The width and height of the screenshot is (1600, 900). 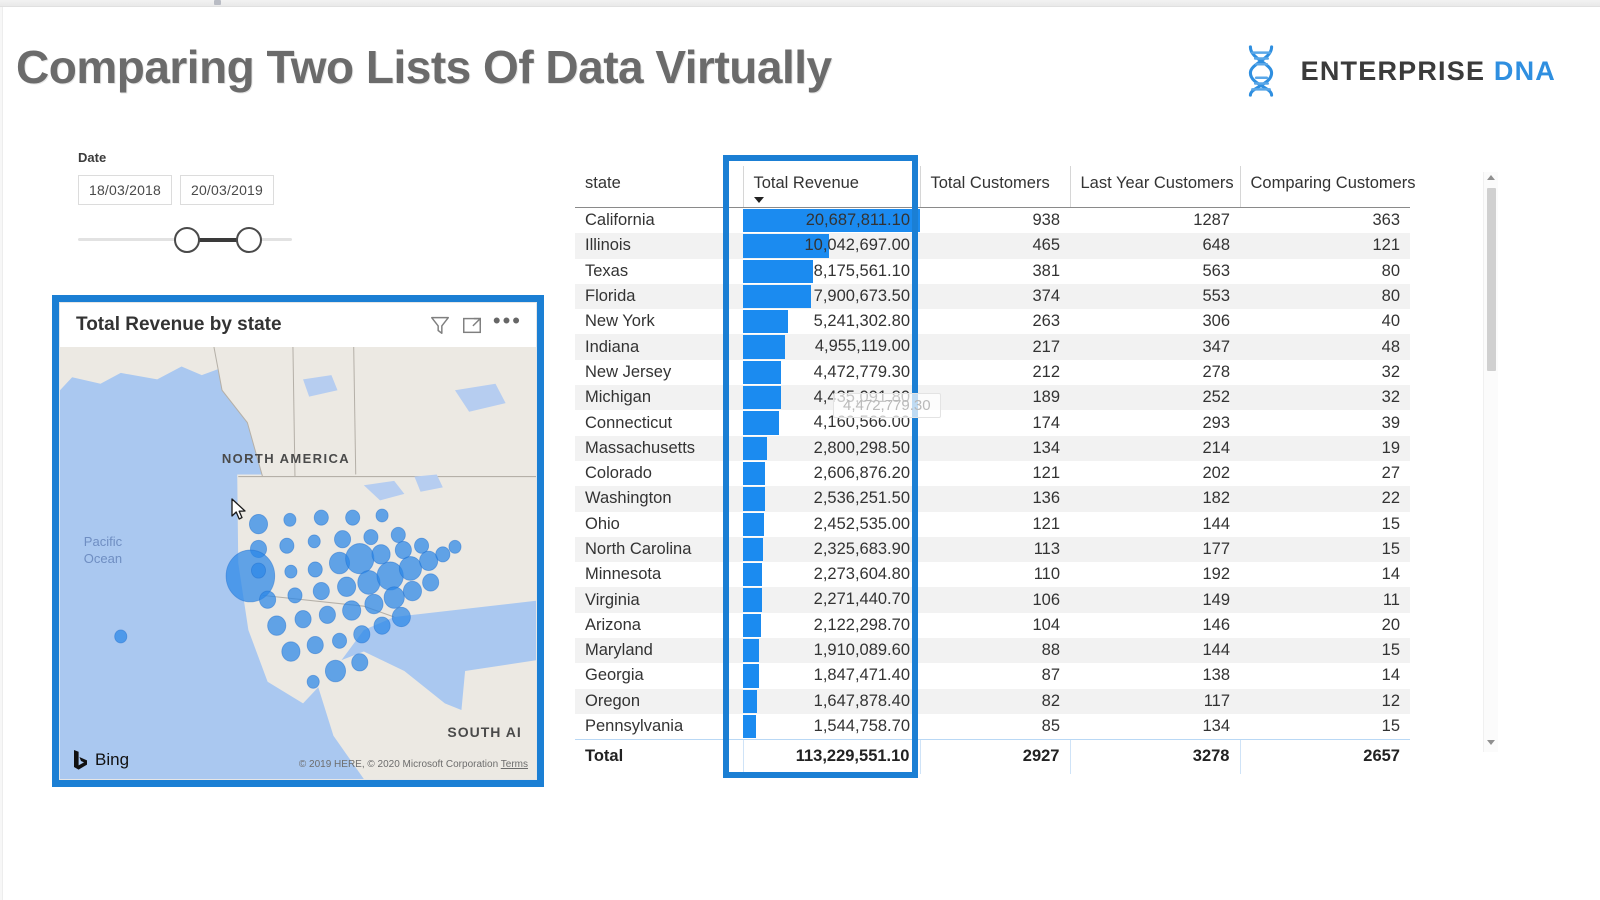 I want to click on cell-state: Virginia, so click(x=659, y=600).